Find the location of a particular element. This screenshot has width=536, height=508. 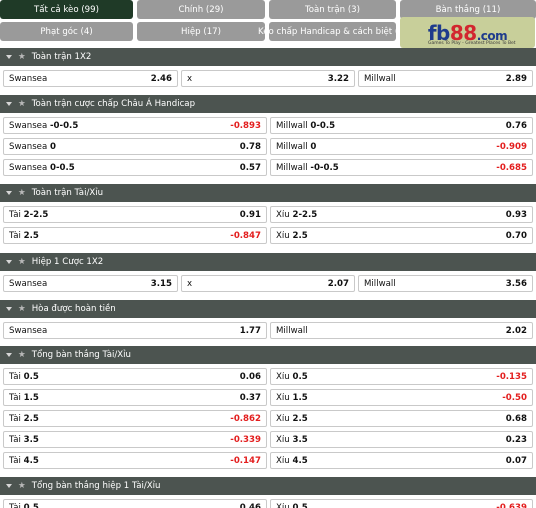

handicap-line: 0-0.5 is located at coordinates (323, 125).